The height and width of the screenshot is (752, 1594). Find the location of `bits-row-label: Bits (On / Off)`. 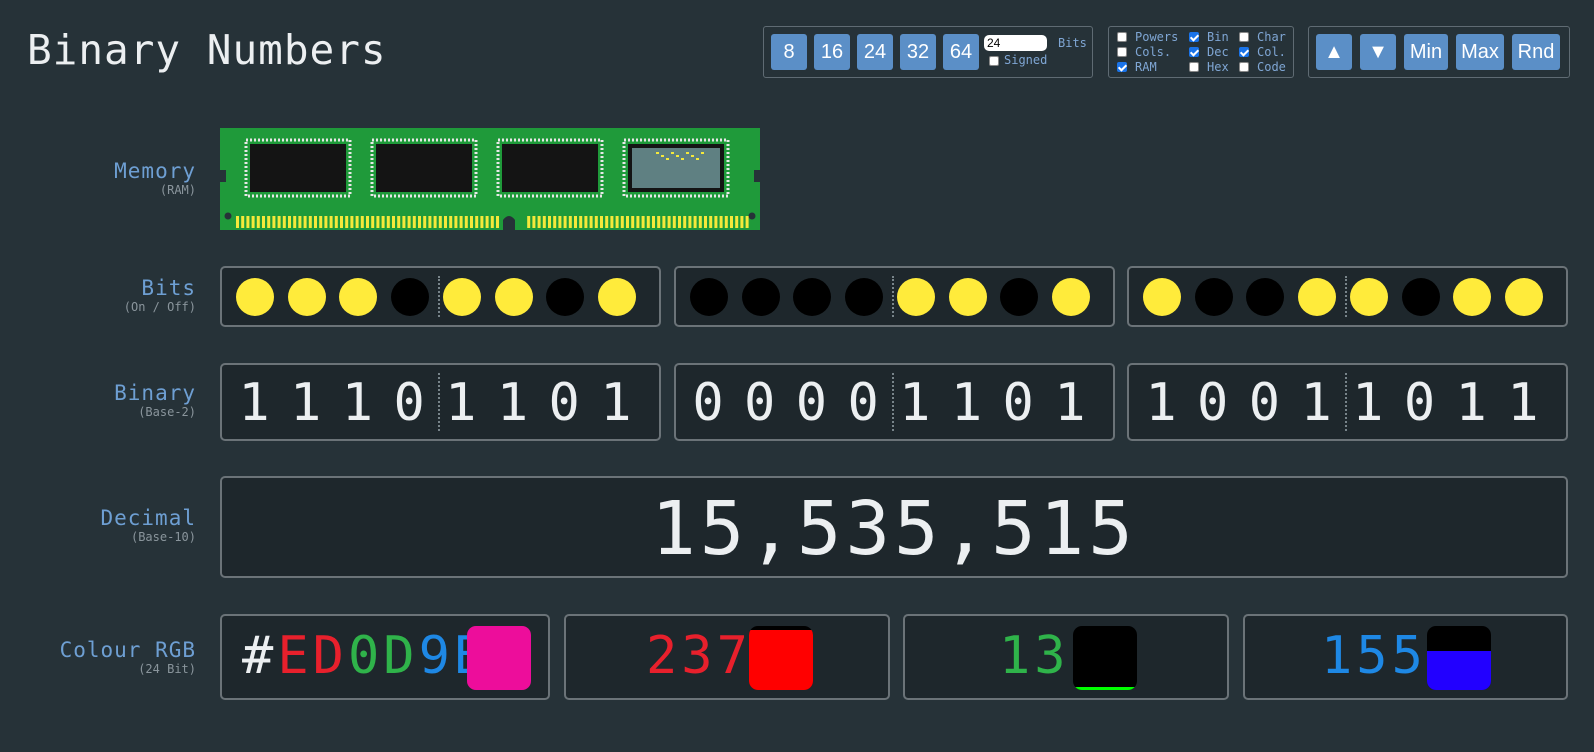

bits-row-label: Bits (On / Off) is located at coordinates (160, 295).